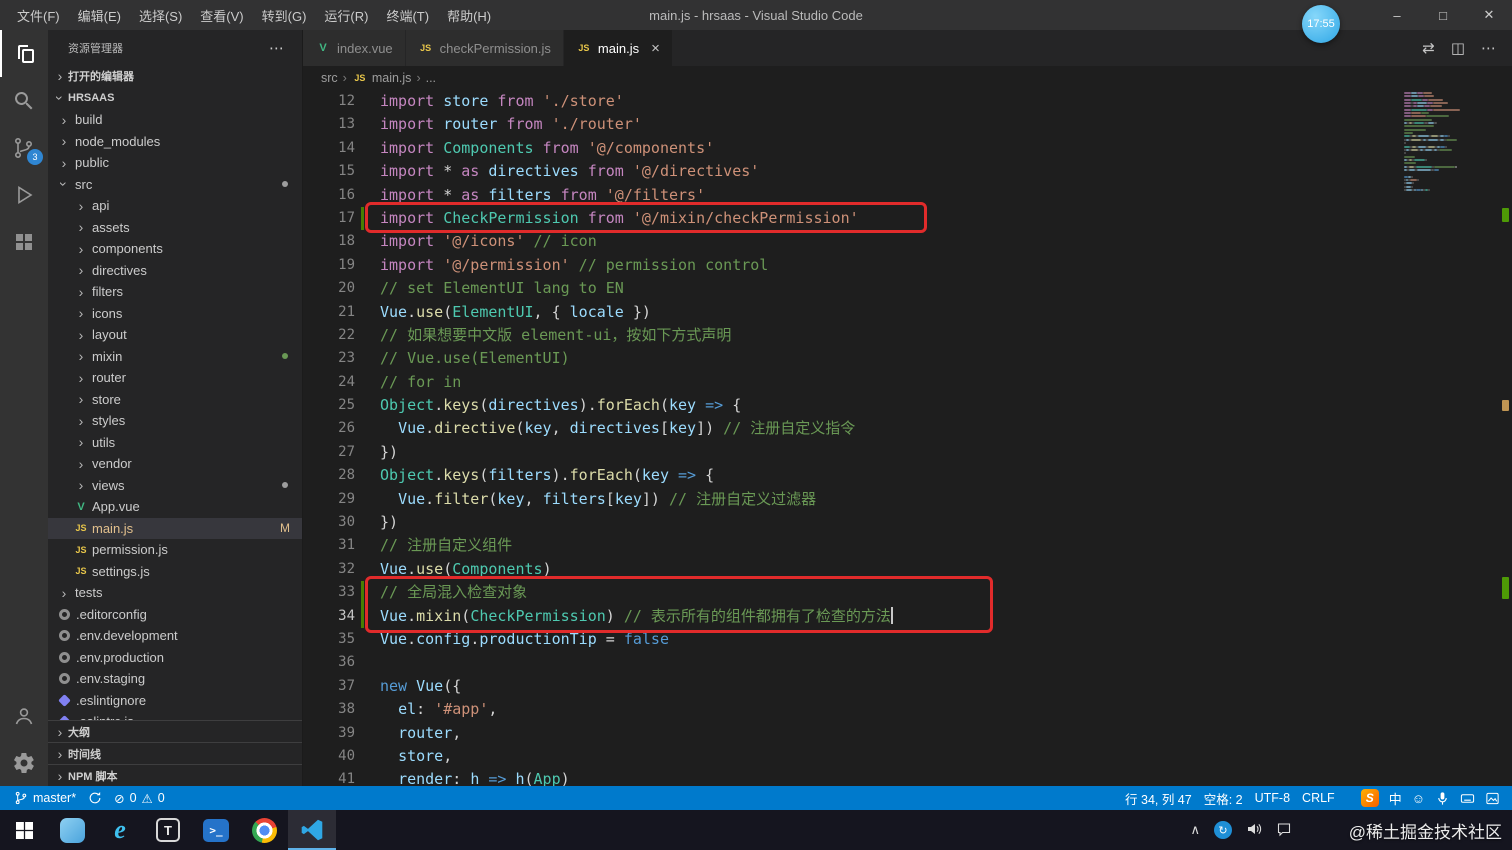 Image resolution: width=1512 pixels, height=850 pixels. Describe the element at coordinates (175, 249) in the screenshot. I see `tree-item-components: › components` at that location.